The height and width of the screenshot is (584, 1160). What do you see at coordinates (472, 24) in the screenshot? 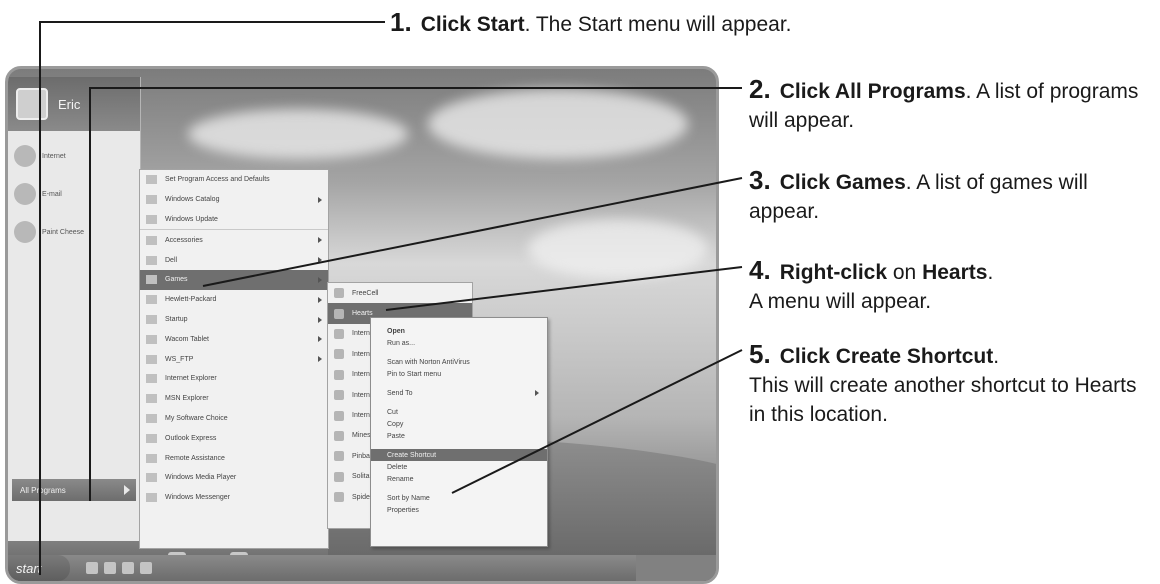
I see `step-action: Click Start` at bounding box center [472, 24].